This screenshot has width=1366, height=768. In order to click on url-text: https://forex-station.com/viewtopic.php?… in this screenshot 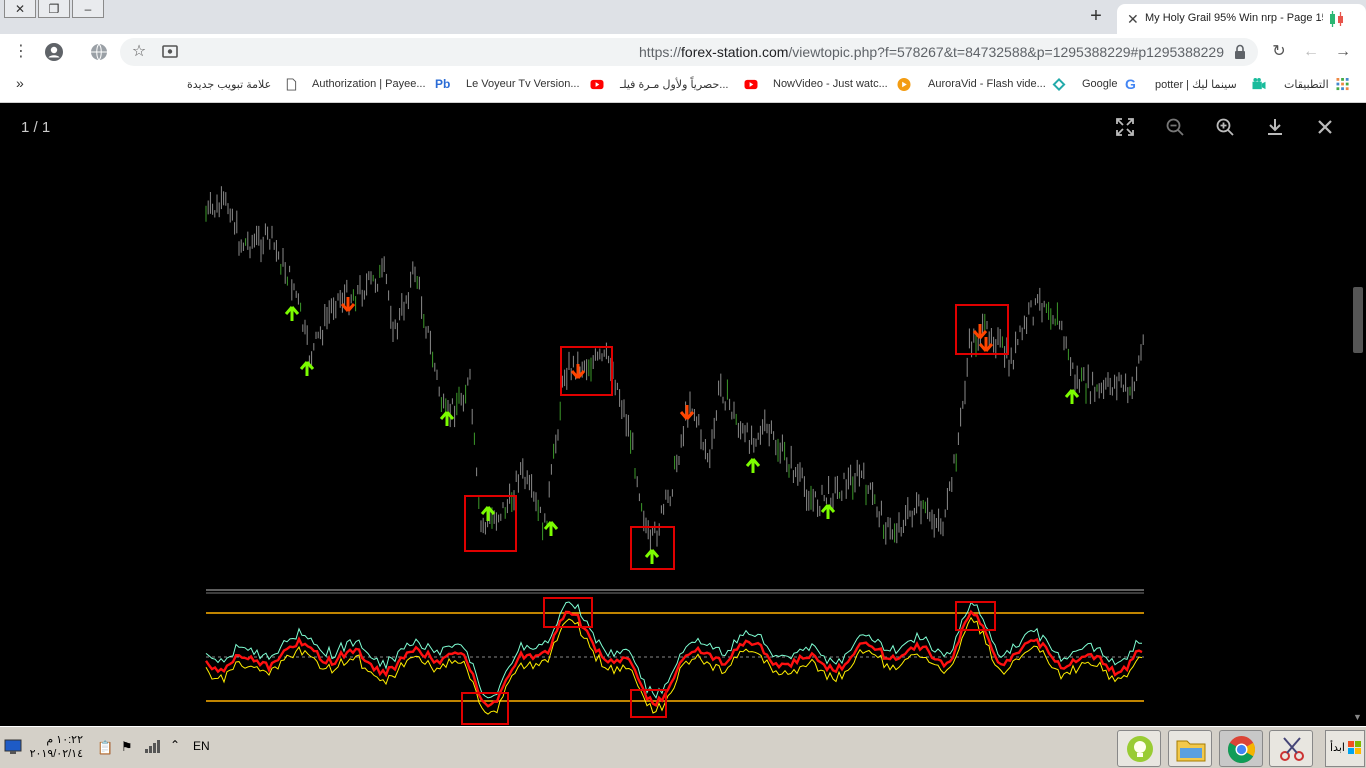, I will do `click(931, 52)`.